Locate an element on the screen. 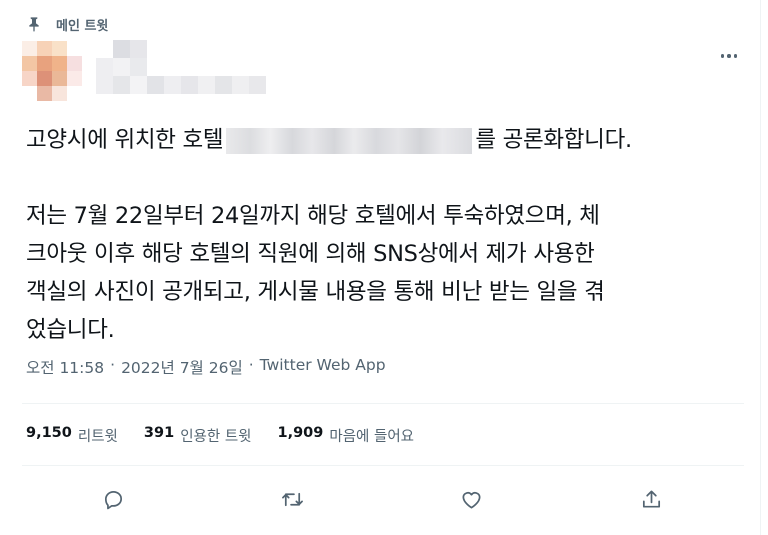  retweets-stat: 9,150 리트윗 is located at coordinates (72, 435).